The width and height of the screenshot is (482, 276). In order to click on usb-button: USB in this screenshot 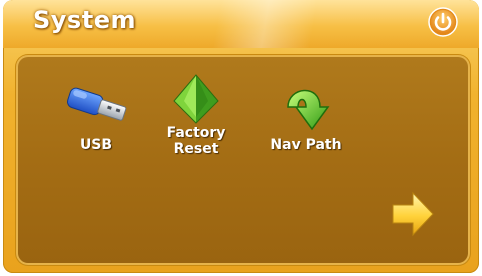, I will do `click(96, 115)`.